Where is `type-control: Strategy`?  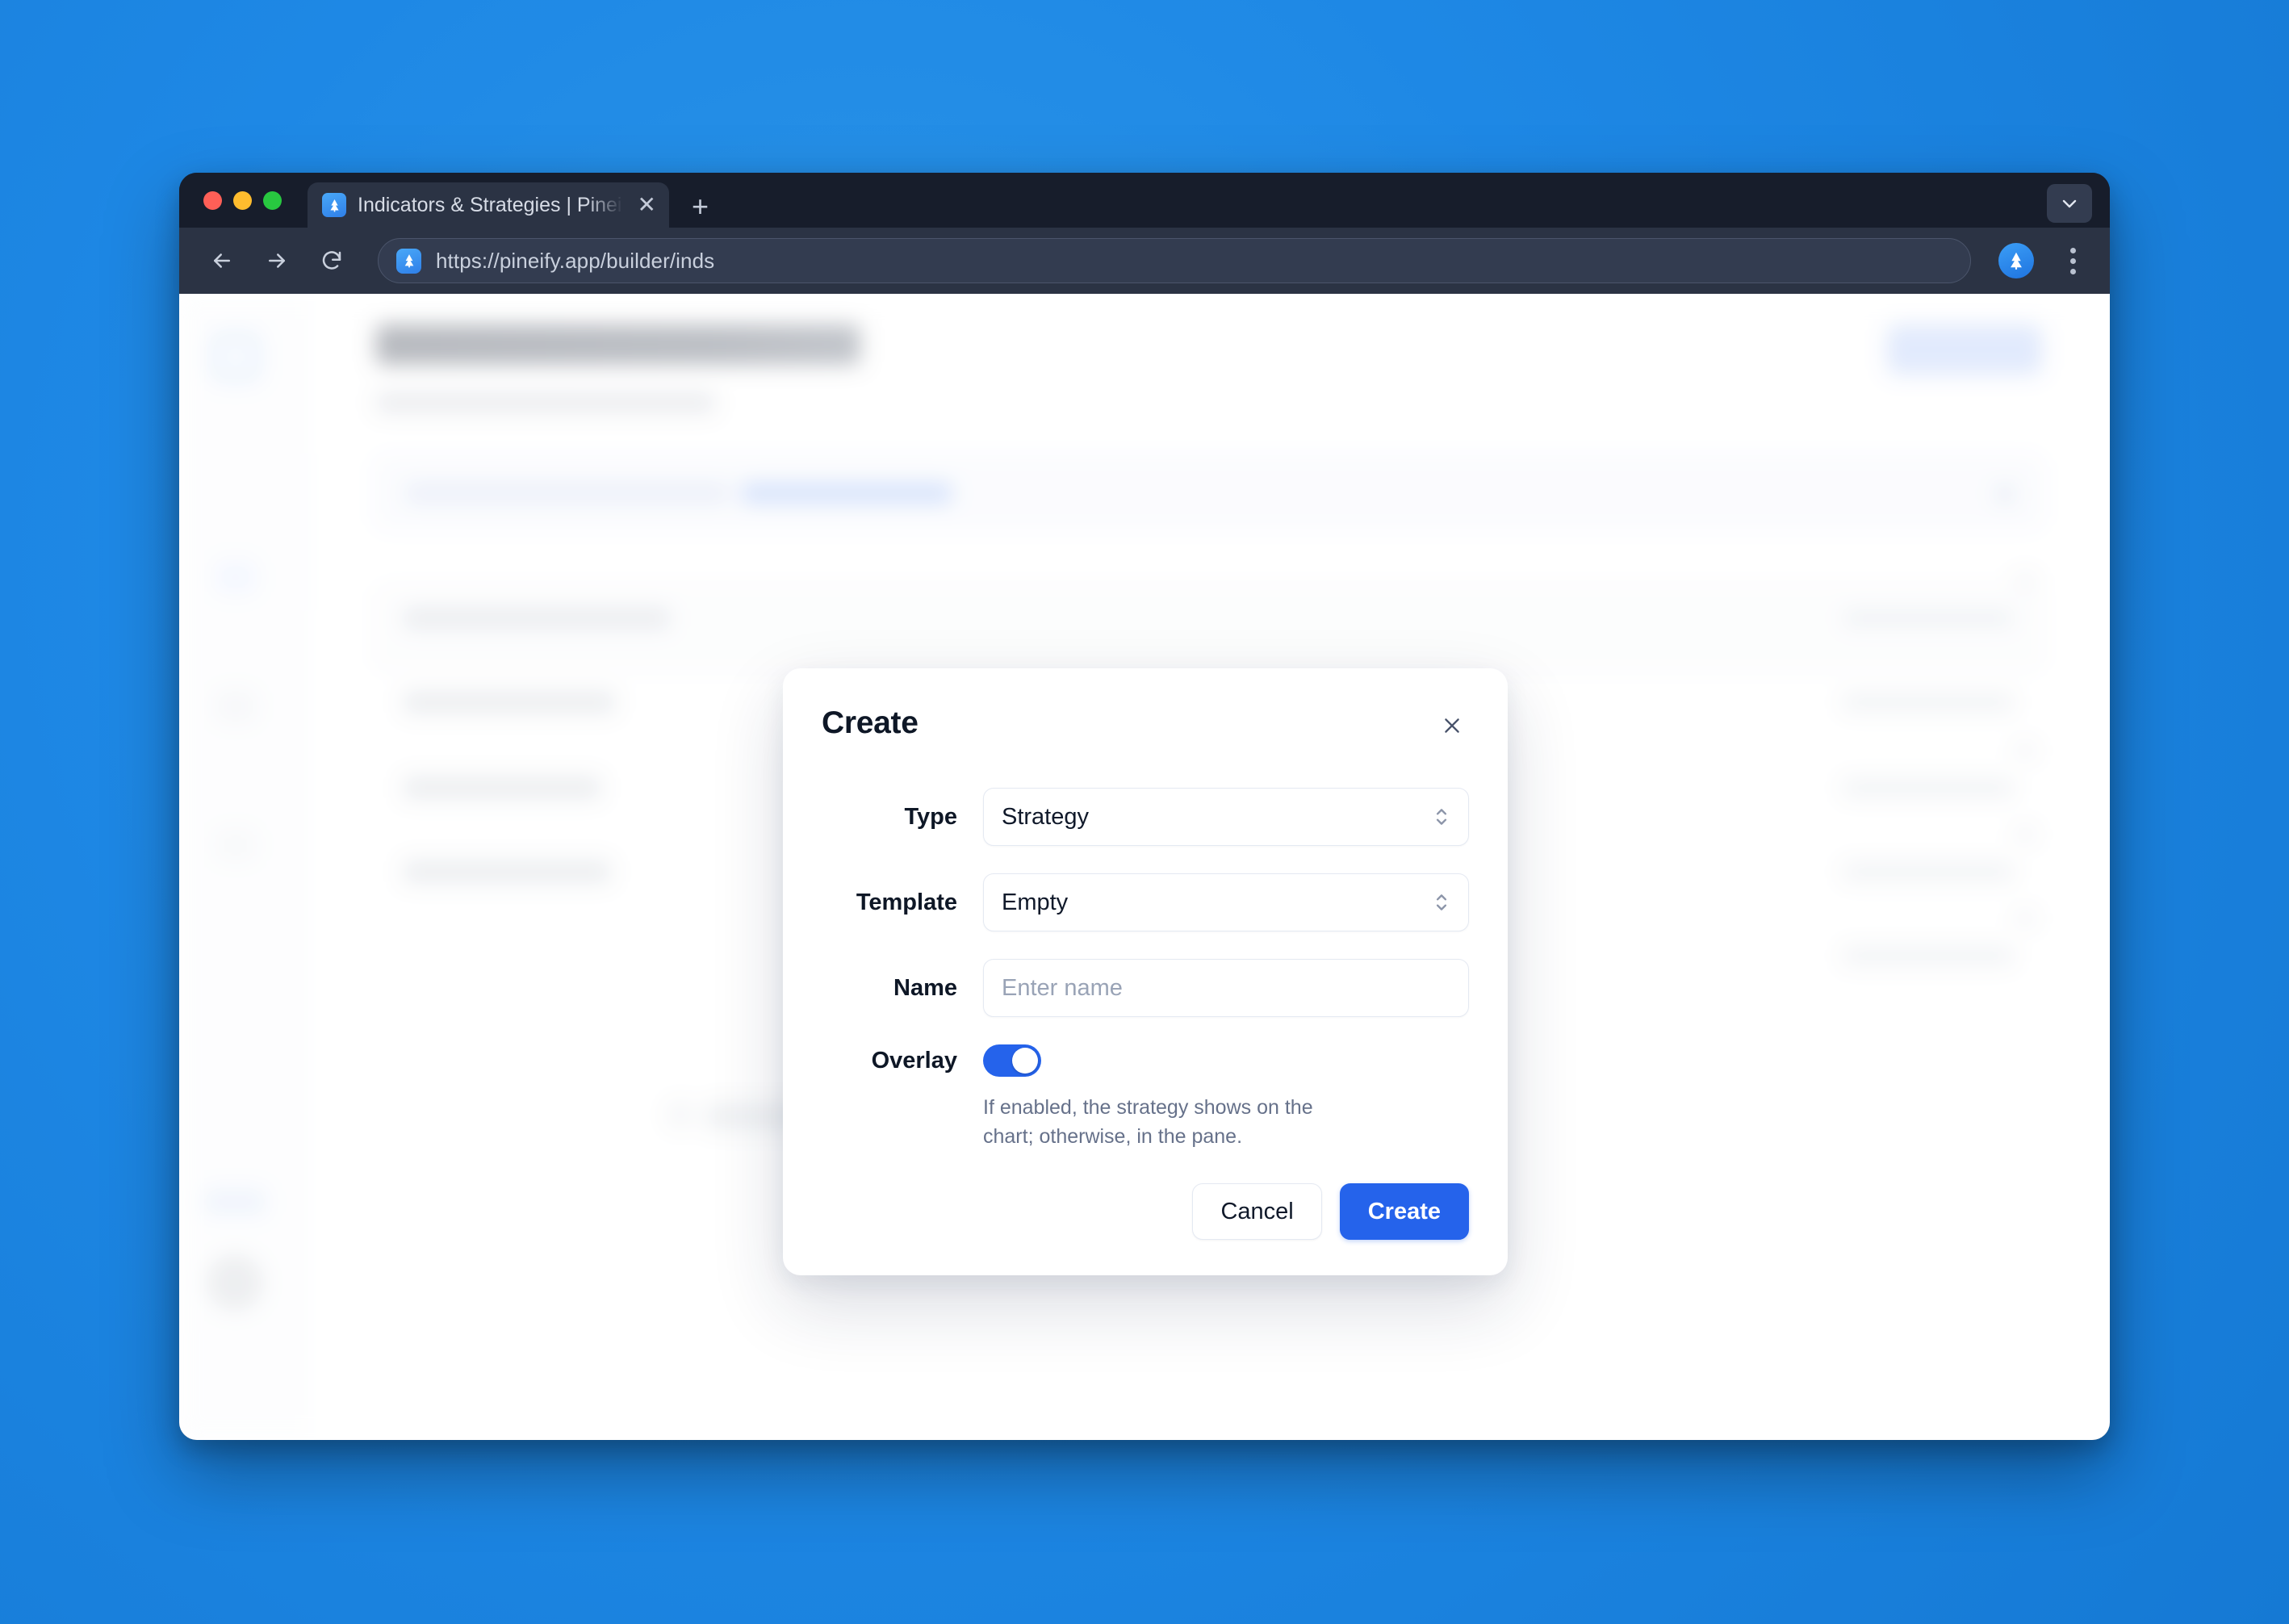 type-control: Strategy is located at coordinates (1226, 817).